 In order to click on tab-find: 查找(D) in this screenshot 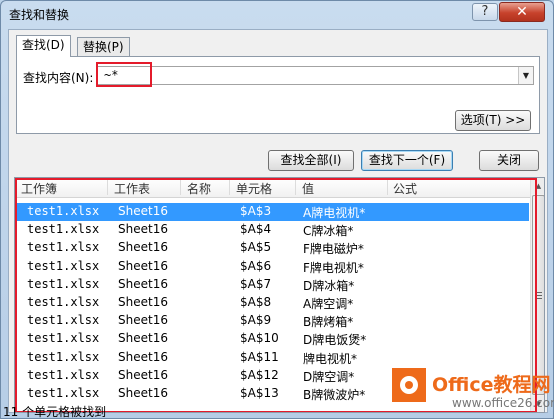, I will do `click(43, 46)`.